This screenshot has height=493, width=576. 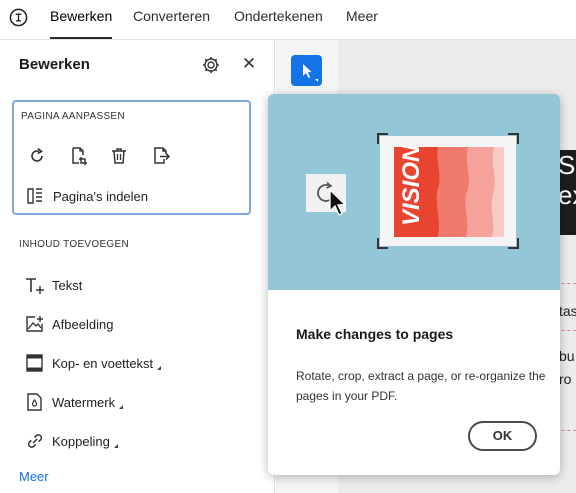 What do you see at coordinates (119, 156) in the screenshot?
I see `delete-icon` at bounding box center [119, 156].